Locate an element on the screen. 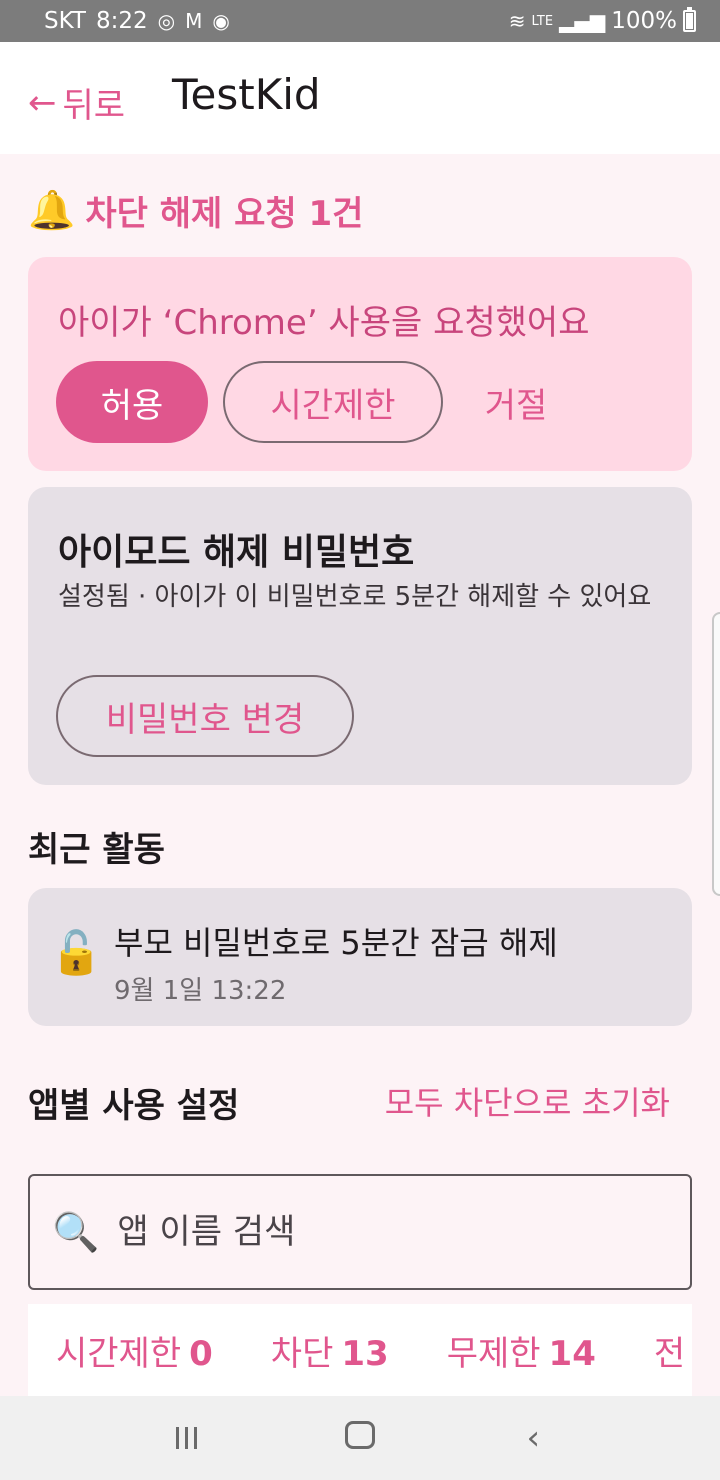 This screenshot has height=1480, width=720. signal-icon: ▂▄▆ is located at coordinates (582, 21).